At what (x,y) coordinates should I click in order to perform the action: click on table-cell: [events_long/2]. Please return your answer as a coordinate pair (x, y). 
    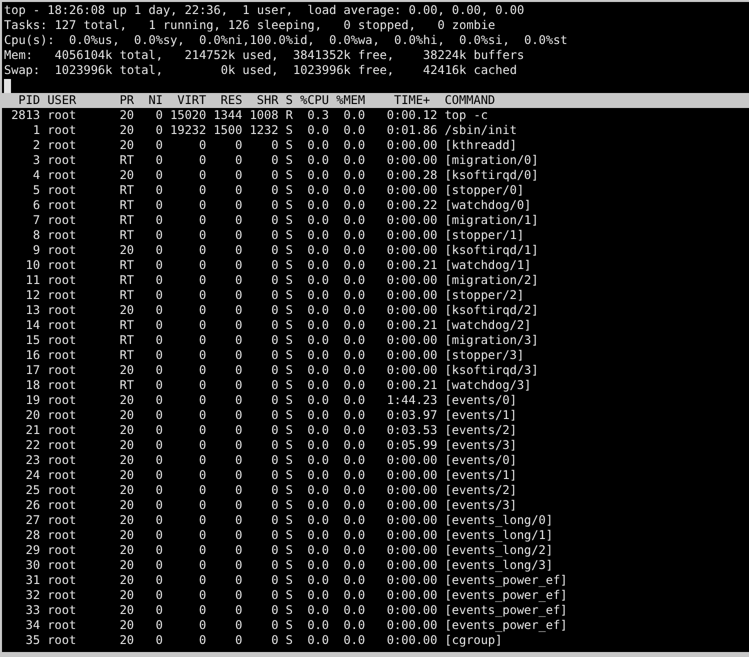
    Looking at the image, I should click on (498, 550).